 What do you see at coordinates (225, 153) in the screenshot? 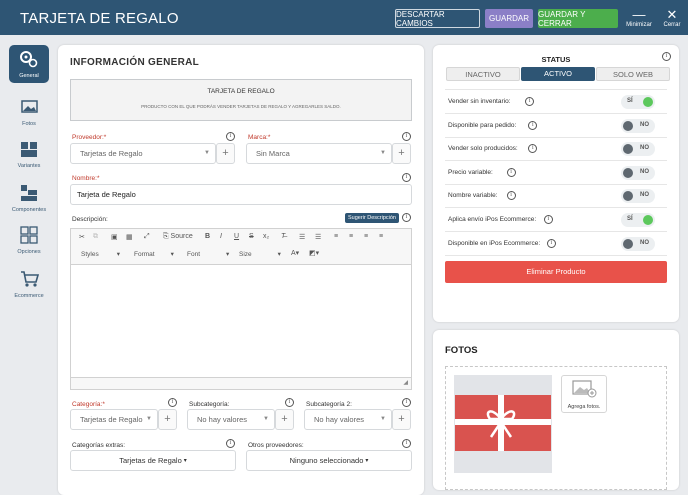
I see `add-provider-button: +` at bounding box center [225, 153].